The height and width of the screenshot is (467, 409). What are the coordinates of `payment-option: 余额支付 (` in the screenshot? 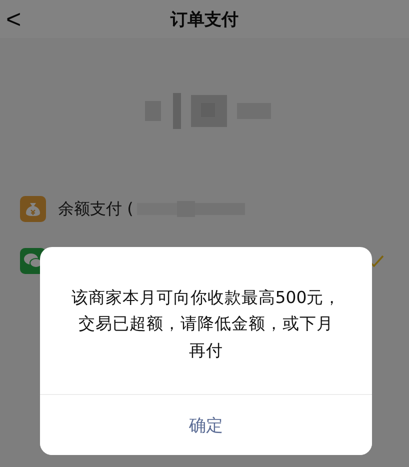 It's located at (204, 209).